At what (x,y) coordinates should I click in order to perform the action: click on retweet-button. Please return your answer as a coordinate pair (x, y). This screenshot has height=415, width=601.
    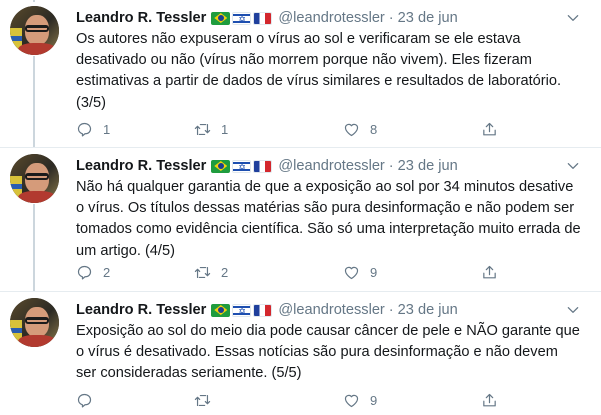
    Looking at the image, I should click on (207, 400).